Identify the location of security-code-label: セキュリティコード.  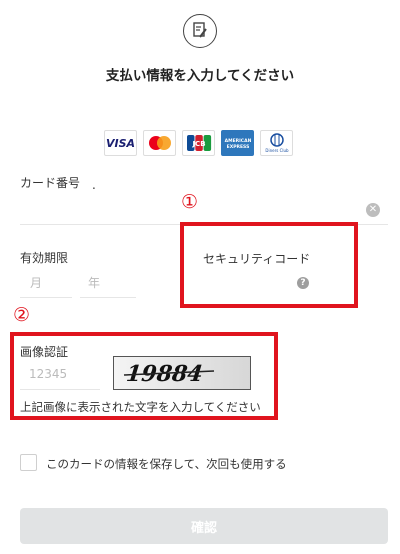
(257, 259).